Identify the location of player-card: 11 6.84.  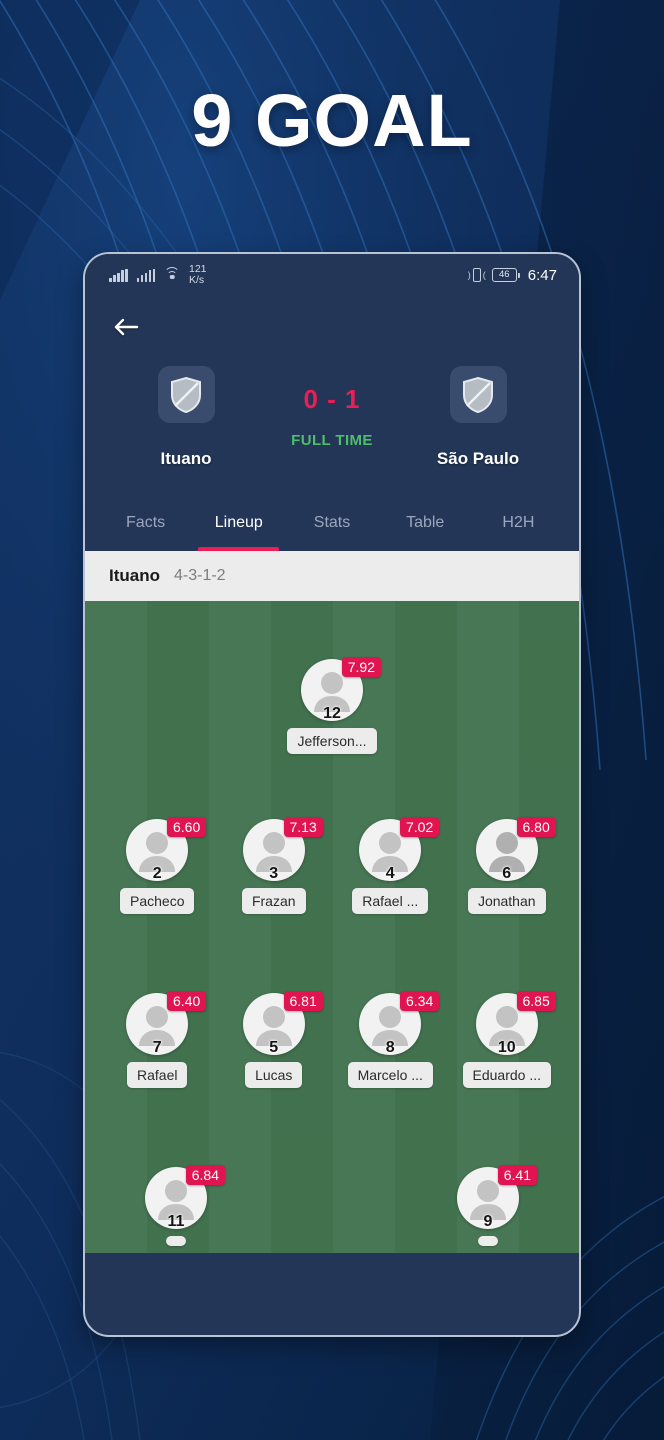
(176, 1205).